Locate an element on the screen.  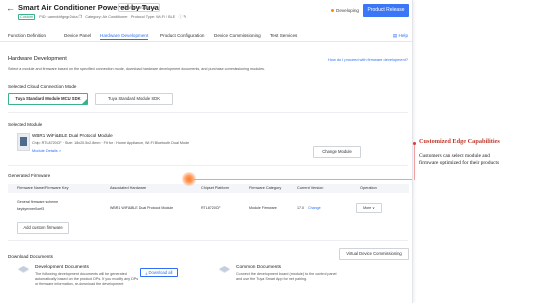
protocol-text: Protocol Type: Wi-Fi / BLE is located at coordinates (153, 17).